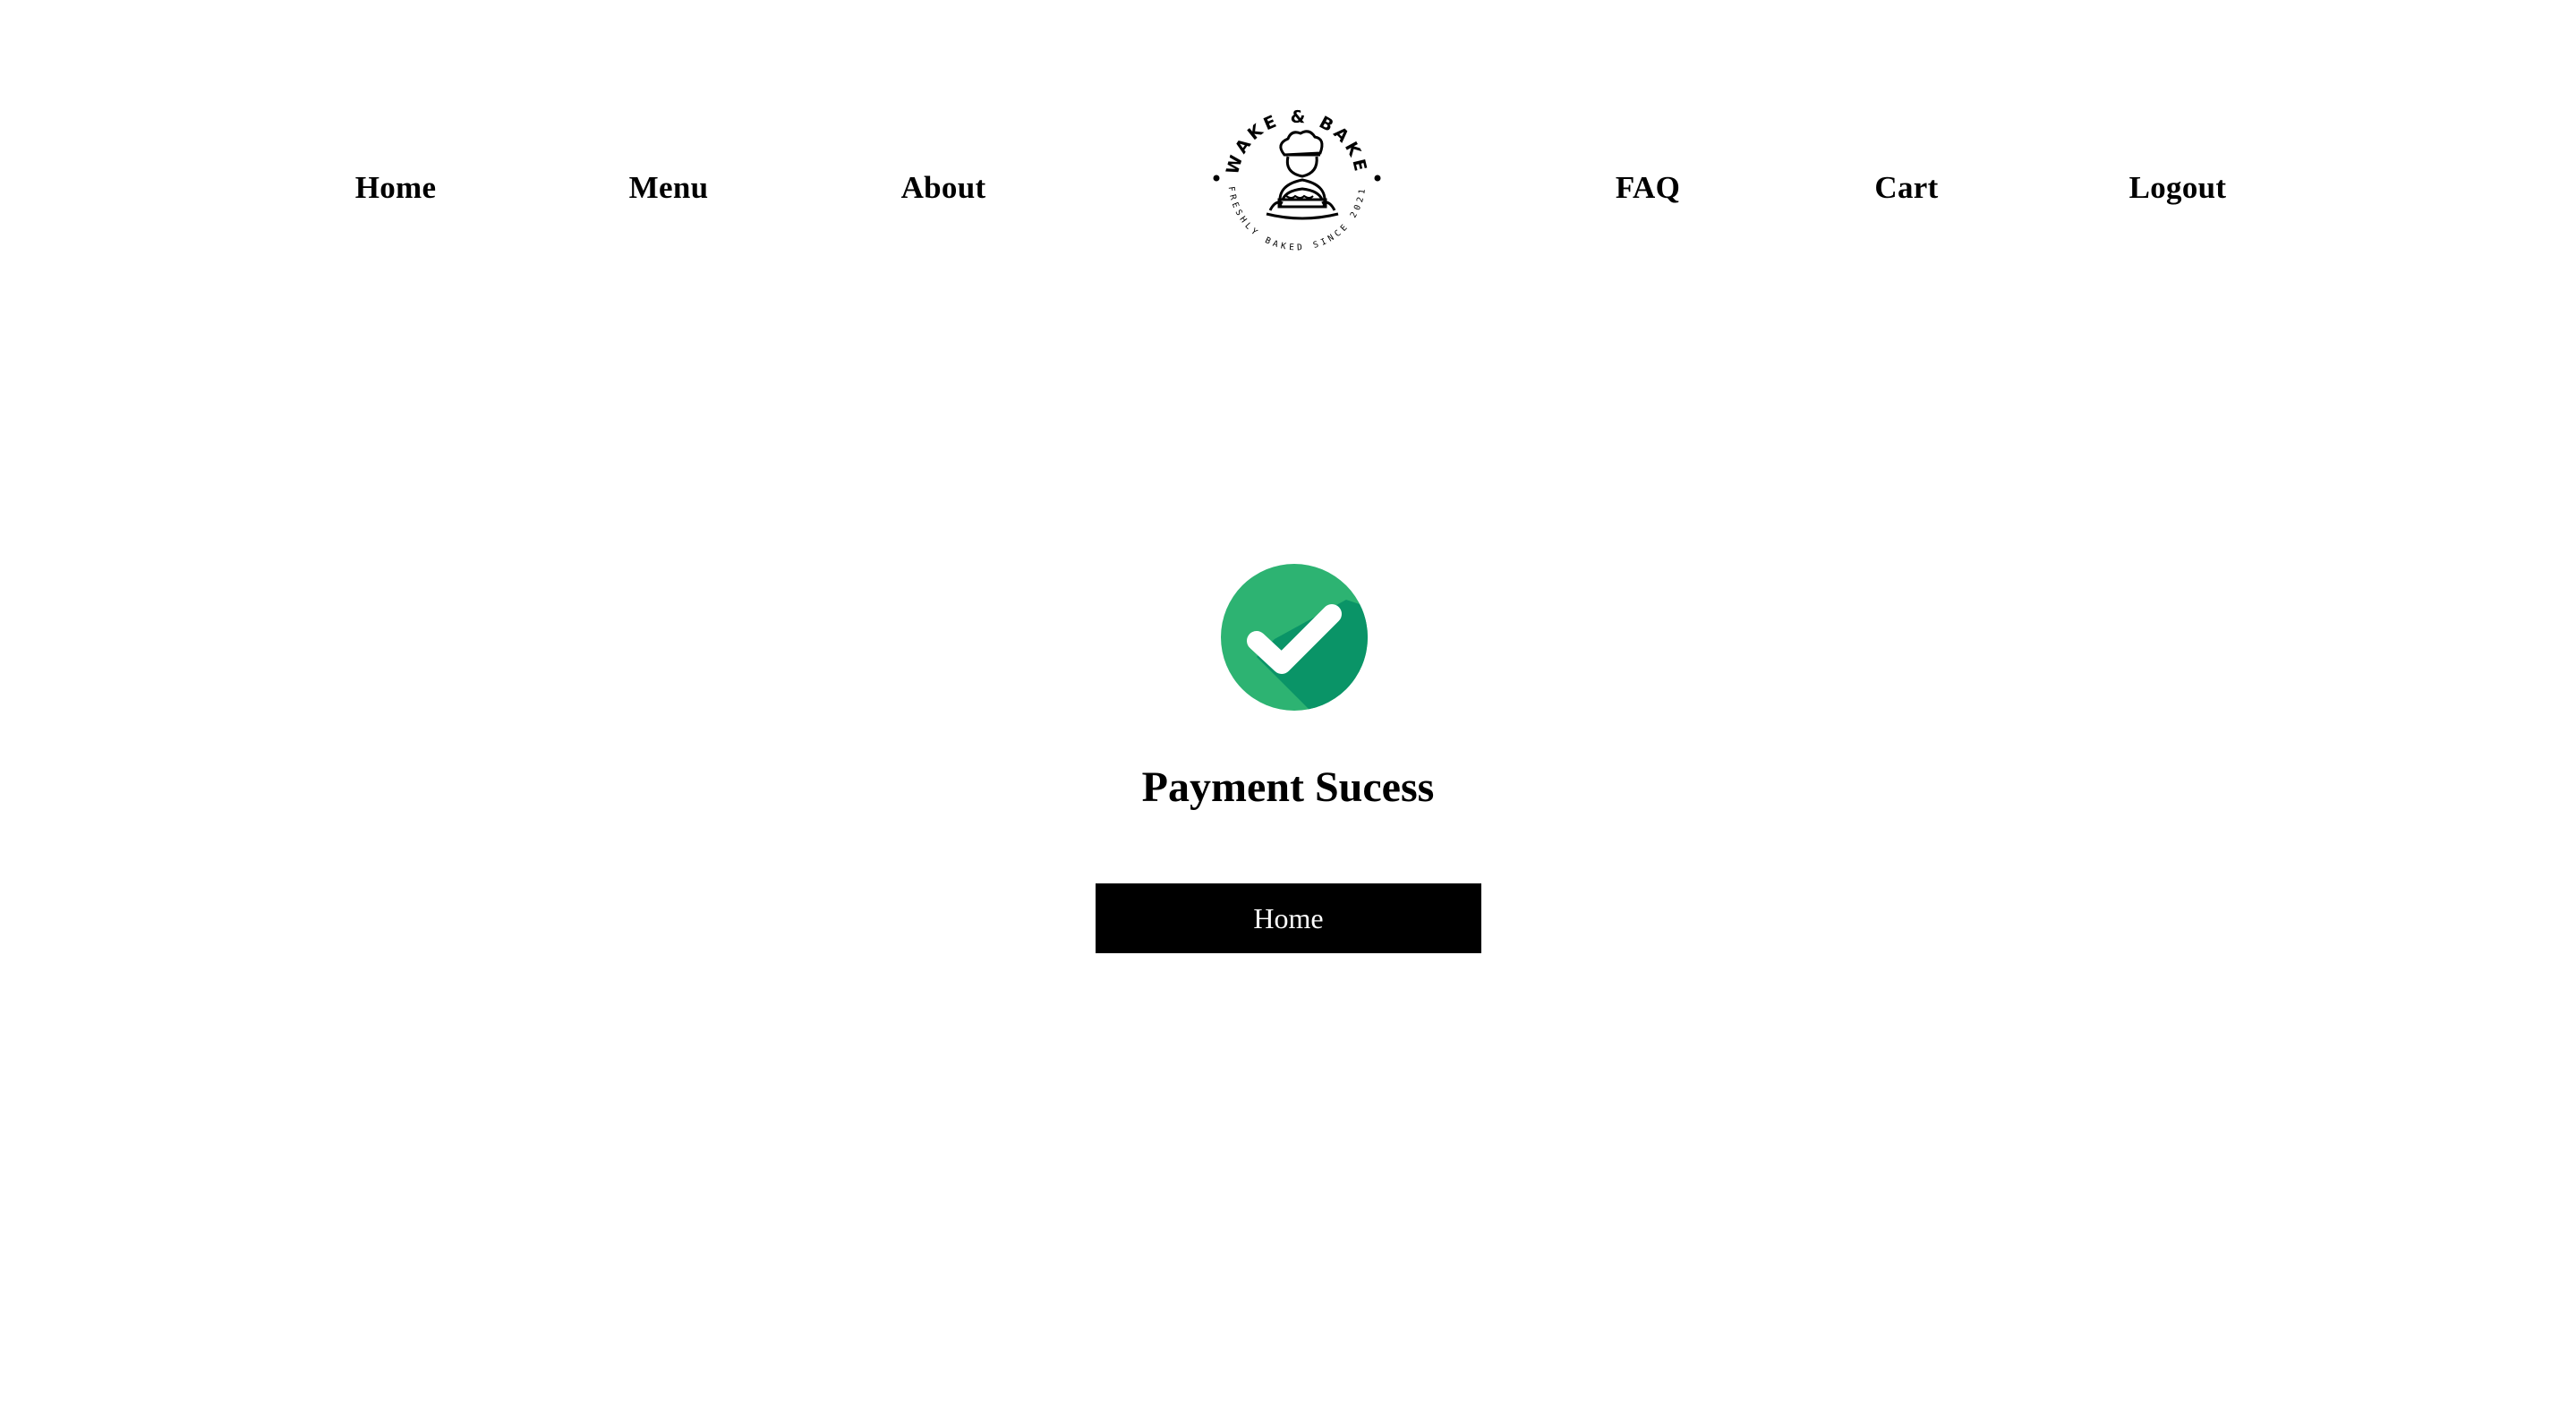  What do you see at coordinates (2178, 188) in the screenshot?
I see `nav-logout-link: Logout` at bounding box center [2178, 188].